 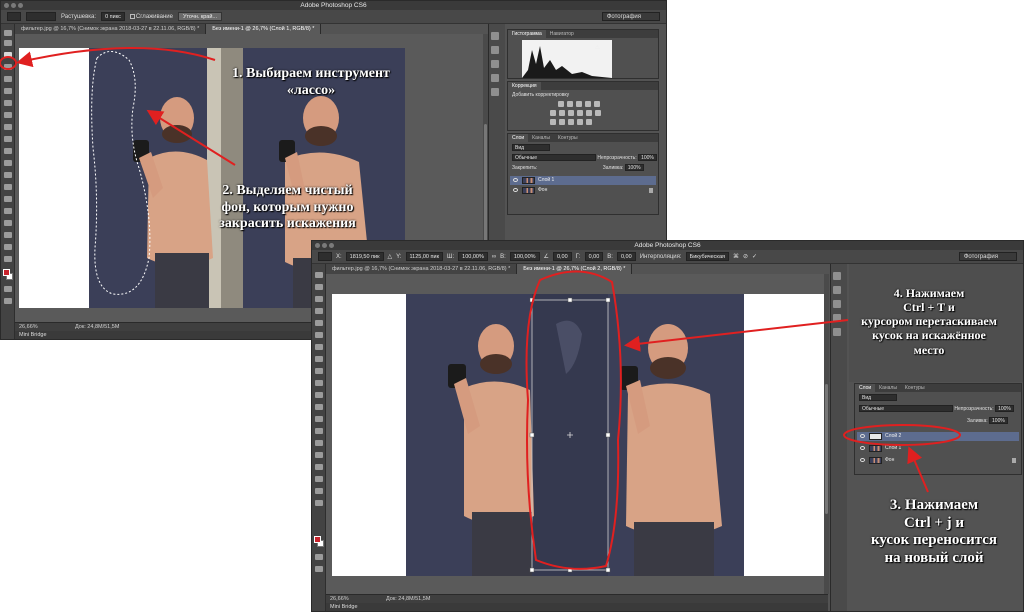 What do you see at coordinates (736, 256) in the screenshot?
I see `warp-icon: ⌘` at bounding box center [736, 256].